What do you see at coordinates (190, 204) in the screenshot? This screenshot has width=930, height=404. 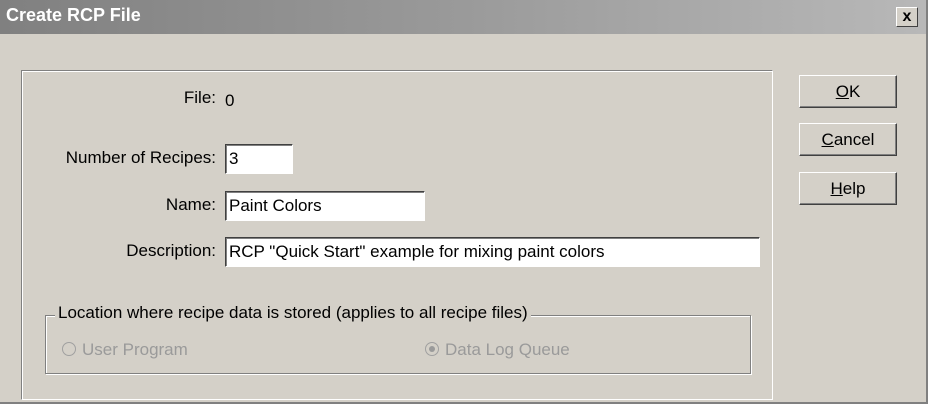 I see `name-label: Name:` at bounding box center [190, 204].